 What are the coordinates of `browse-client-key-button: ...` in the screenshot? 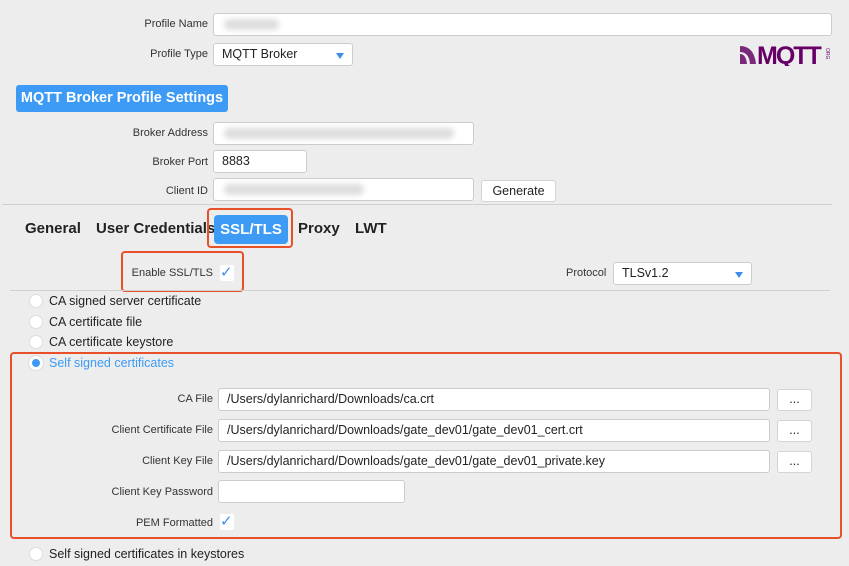 It's located at (794, 462).